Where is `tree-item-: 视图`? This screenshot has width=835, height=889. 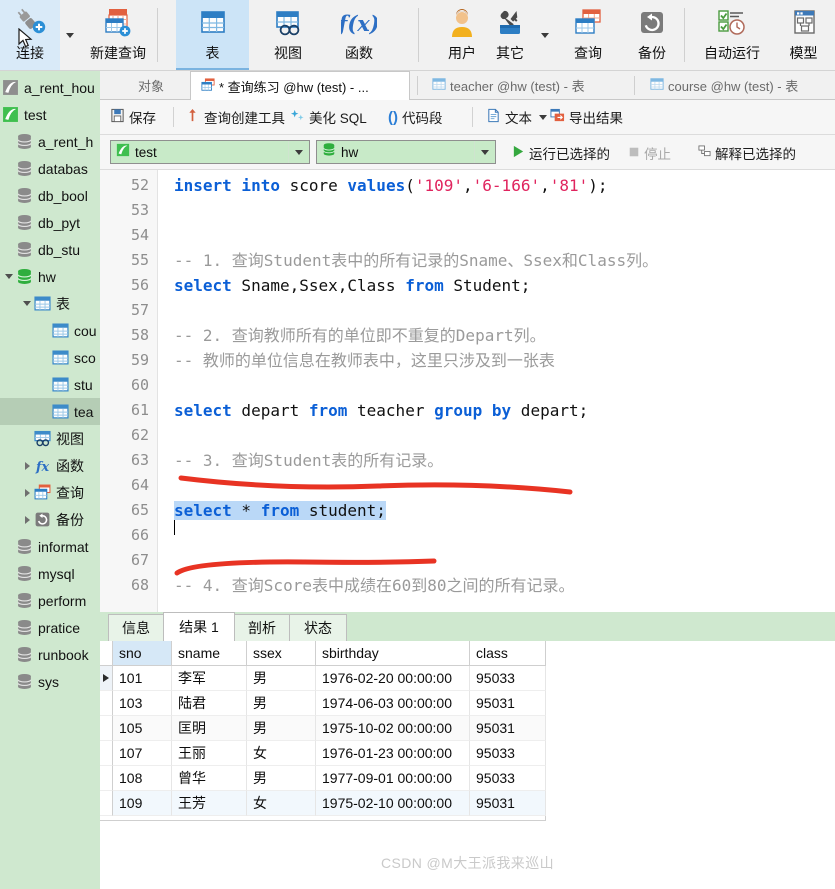 tree-item-: 视图 is located at coordinates (50, 438).